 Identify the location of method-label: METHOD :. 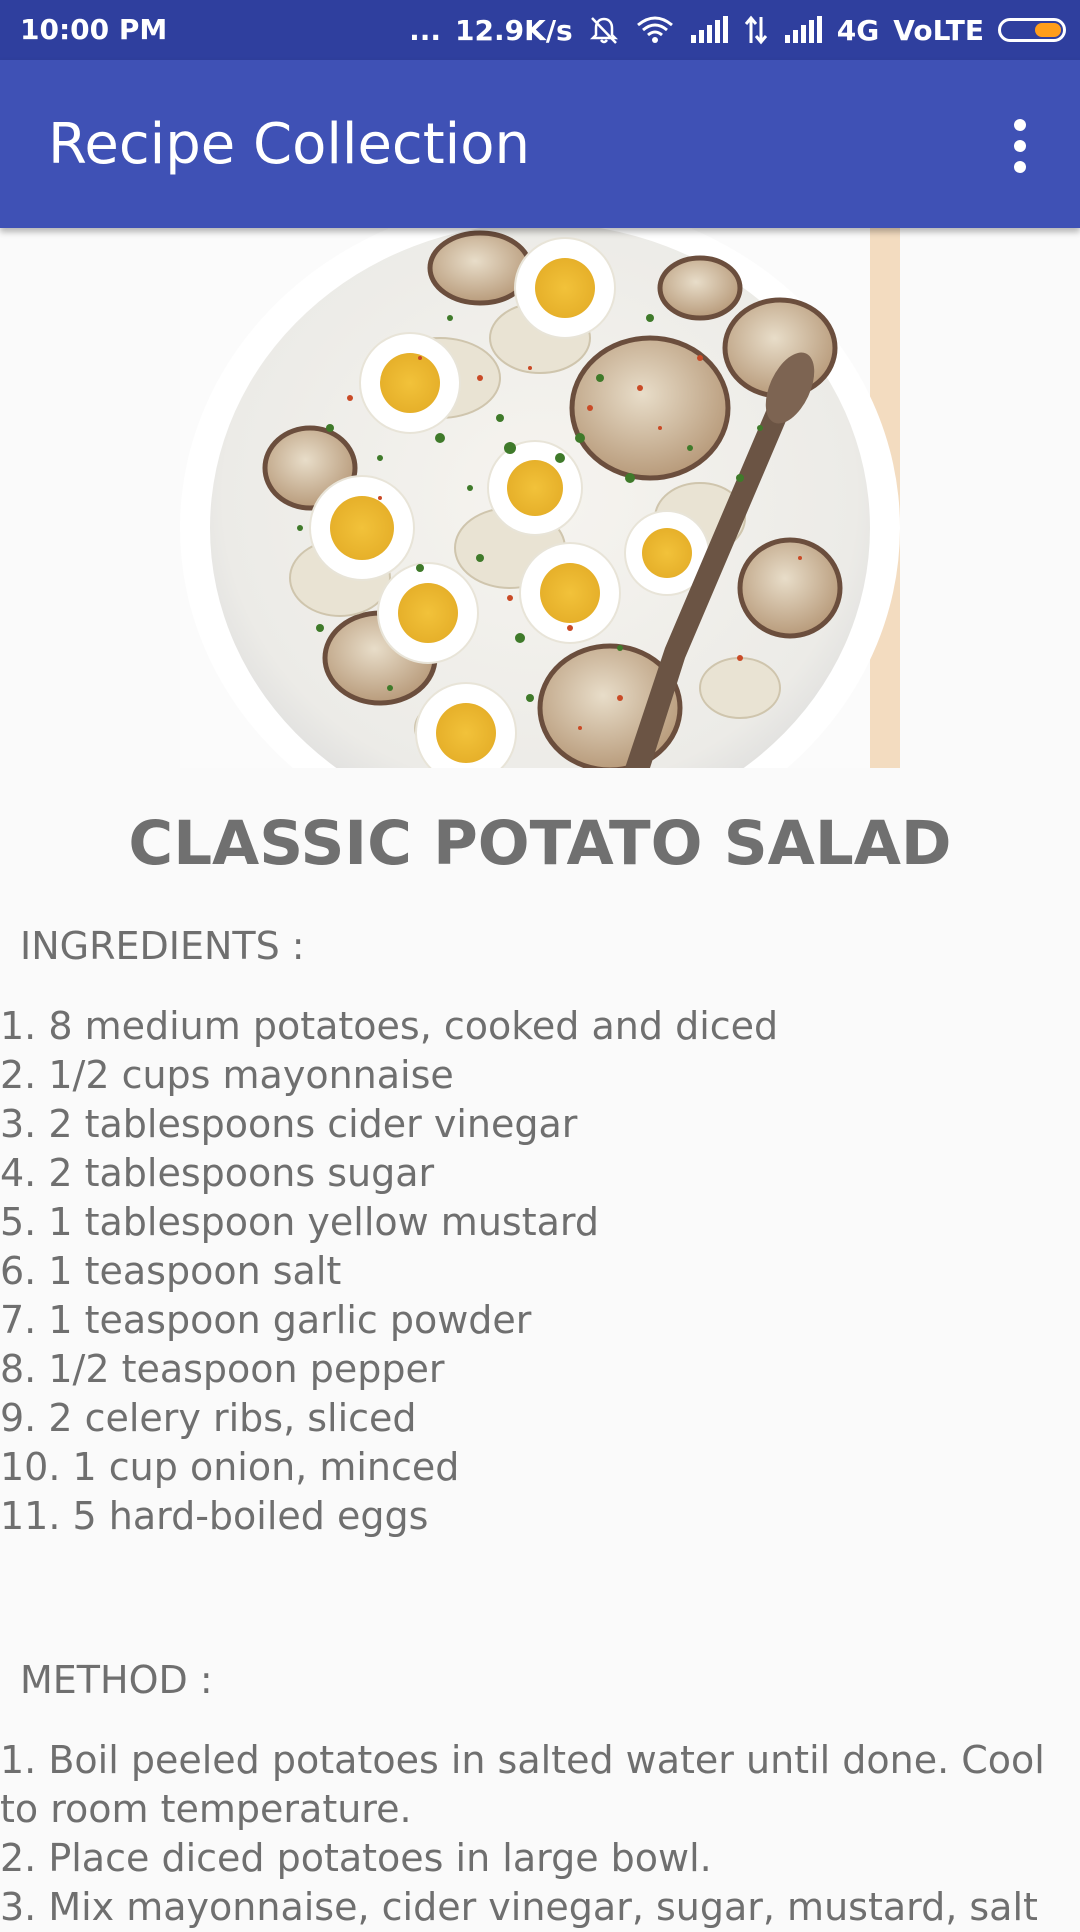
(116, 1680).